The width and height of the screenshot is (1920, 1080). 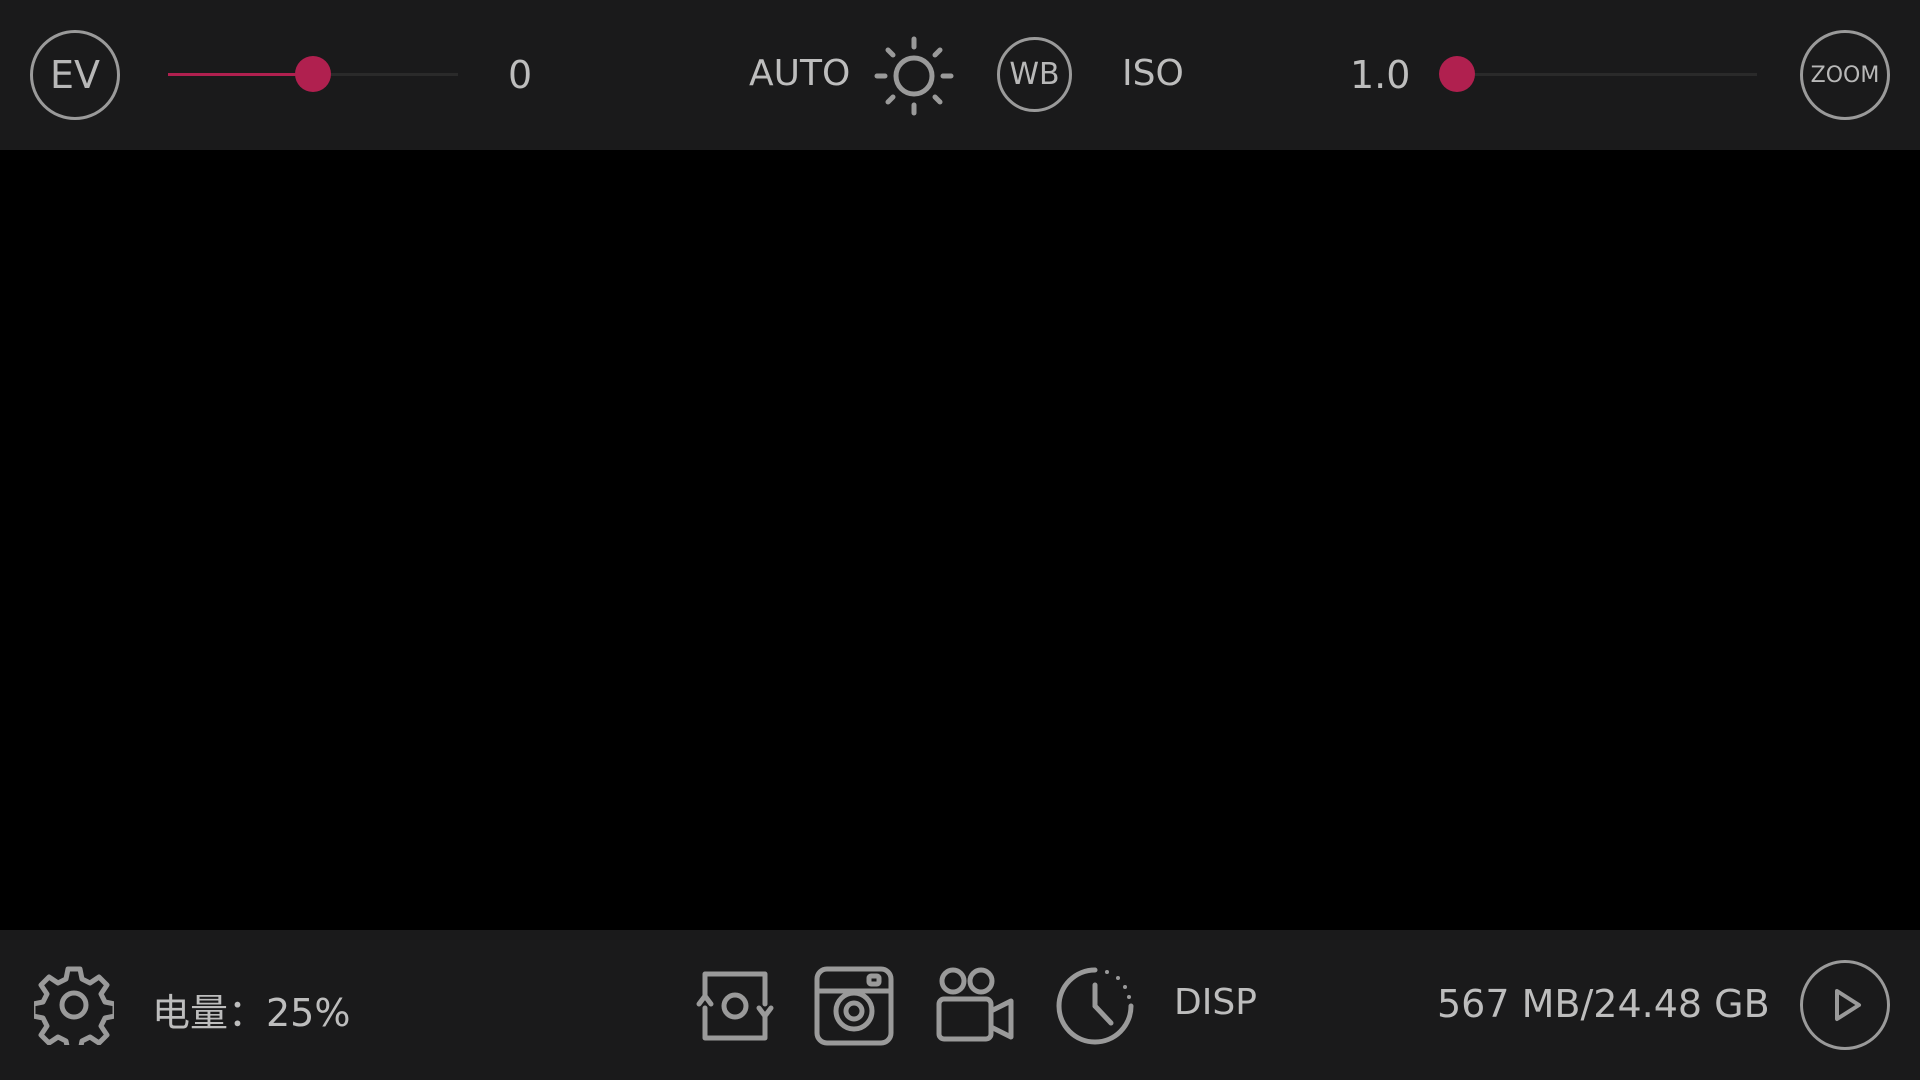 I want to click on disp-button: DISP, so click(x=1215, y=1002).